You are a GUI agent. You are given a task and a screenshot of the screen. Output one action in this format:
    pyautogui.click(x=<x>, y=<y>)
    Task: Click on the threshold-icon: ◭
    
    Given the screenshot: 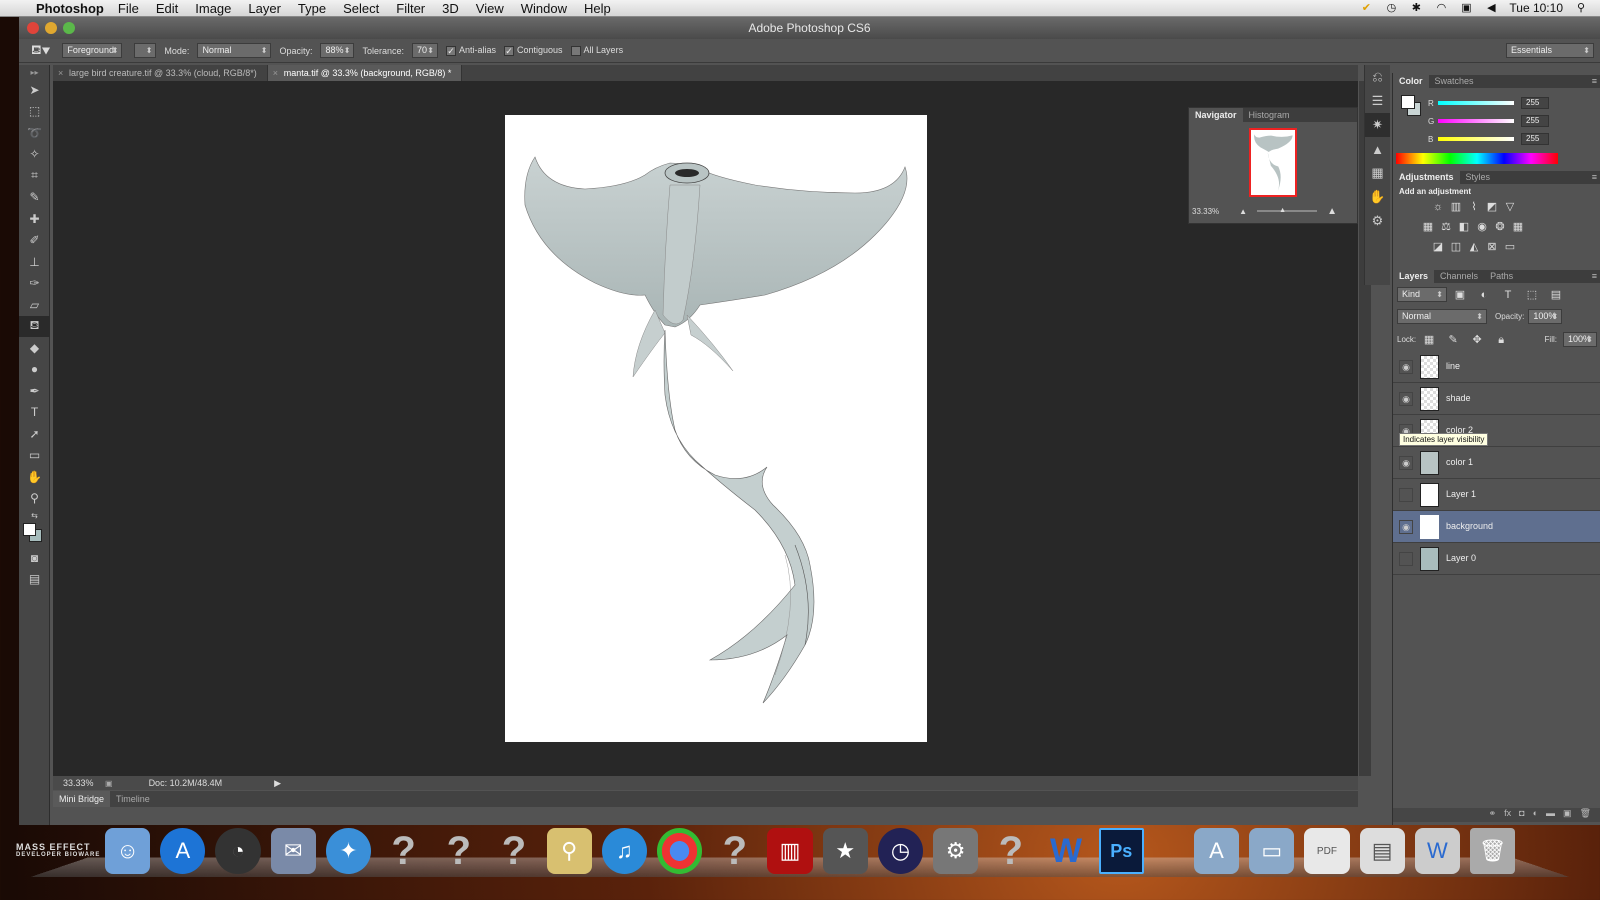 What is the action you would take?
    pyautogui.click(x=1474, y=247)
    